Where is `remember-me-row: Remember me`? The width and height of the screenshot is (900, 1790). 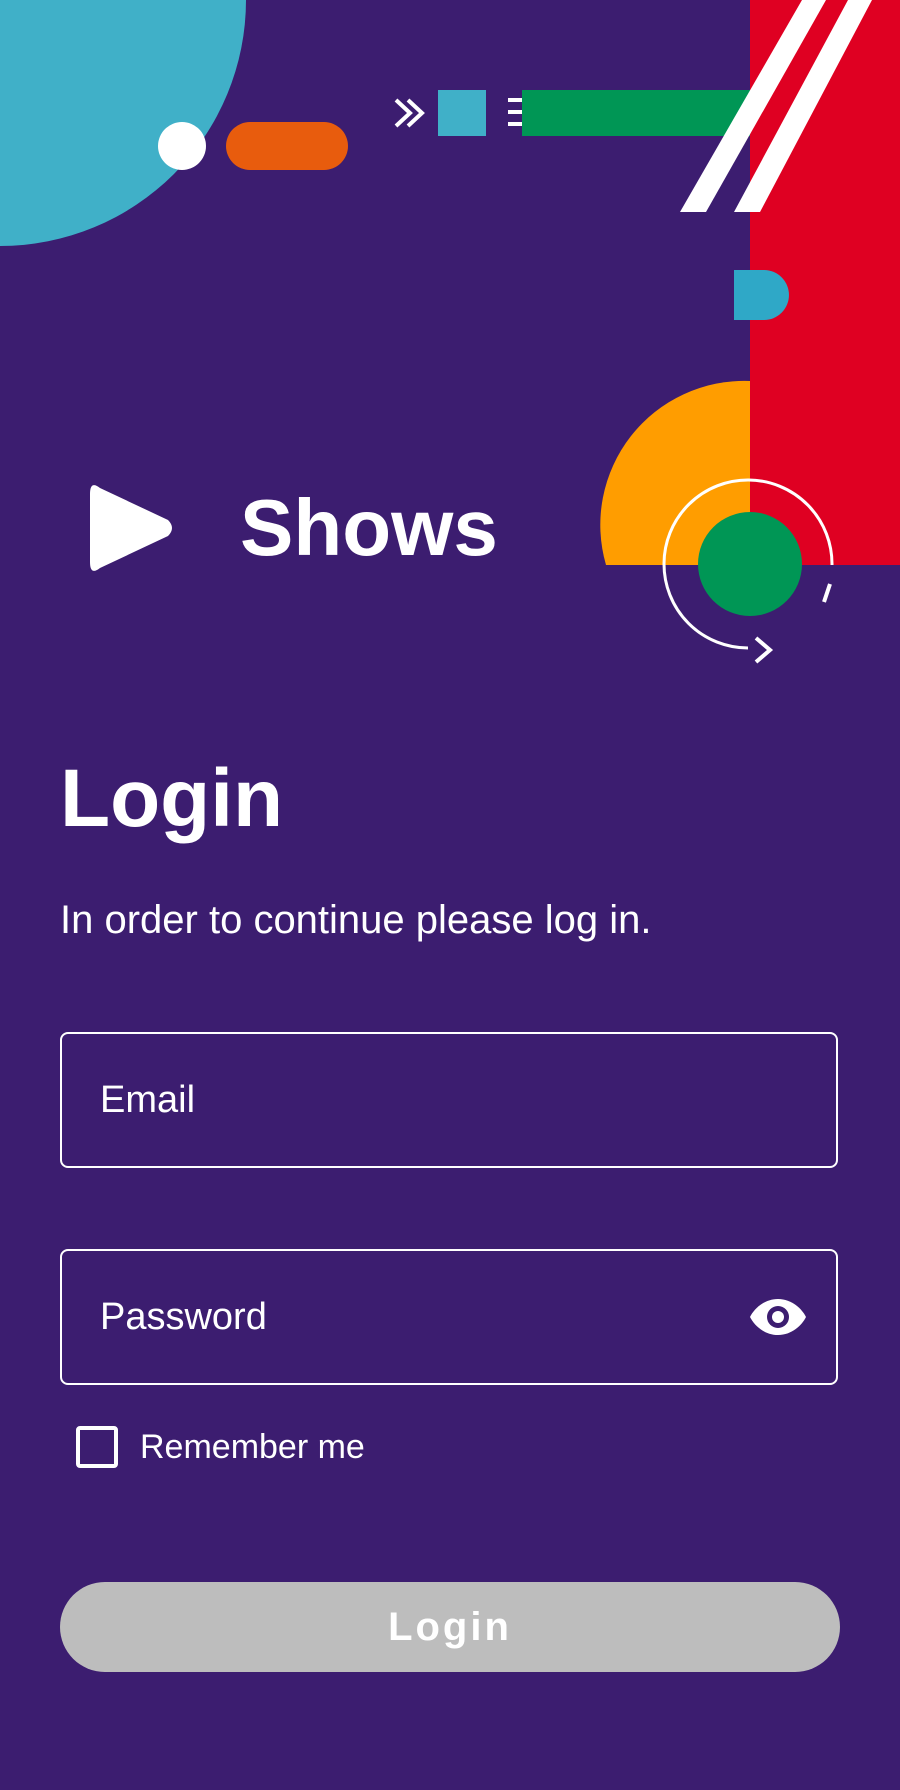
remember-me-row: Remember me is located at coordinates (220, 1447).